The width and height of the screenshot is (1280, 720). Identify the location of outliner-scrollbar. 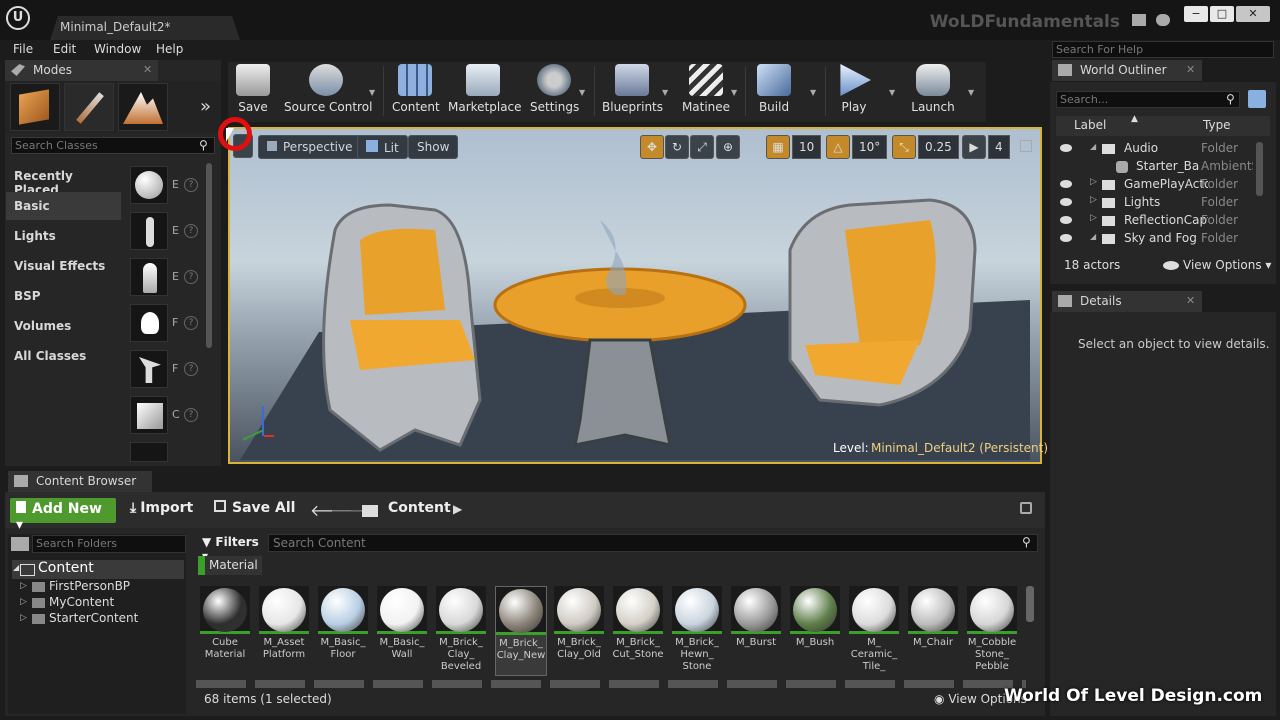
(1259, 169).